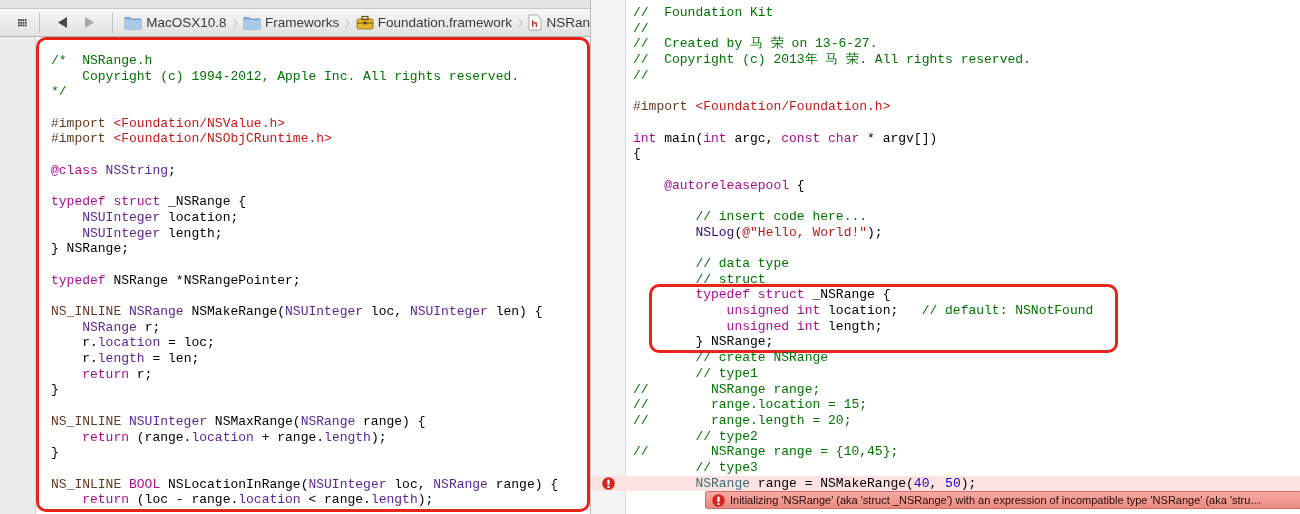 This screenshot has height=514, width=1300. What do you see at coordinates (305, 484) in the screenshot?
I see `code-line: NS_INLINE BOOL NSLocationInRange(NSUInteger loc, NSRange range) {` at bounding box center [305, 484].